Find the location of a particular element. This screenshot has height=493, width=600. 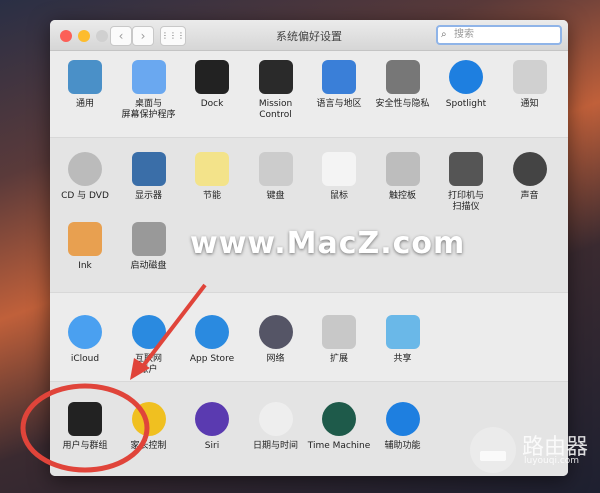

highlight-circle is located at coordinates (85, 428).